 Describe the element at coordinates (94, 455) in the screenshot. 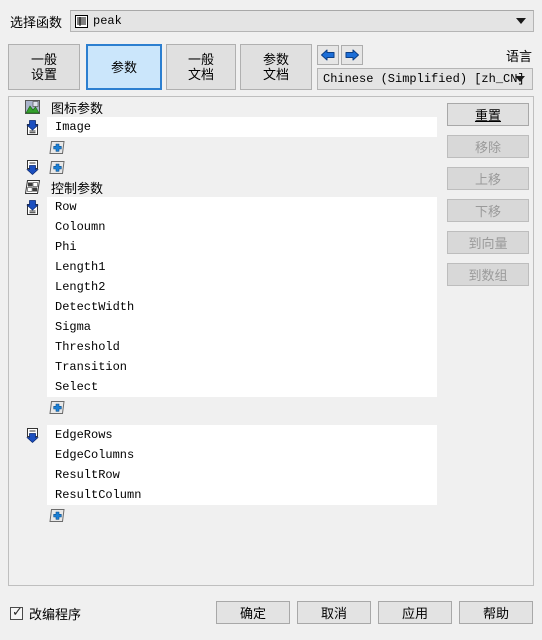

I see `parameter-item: EdgeColumns` at that location.